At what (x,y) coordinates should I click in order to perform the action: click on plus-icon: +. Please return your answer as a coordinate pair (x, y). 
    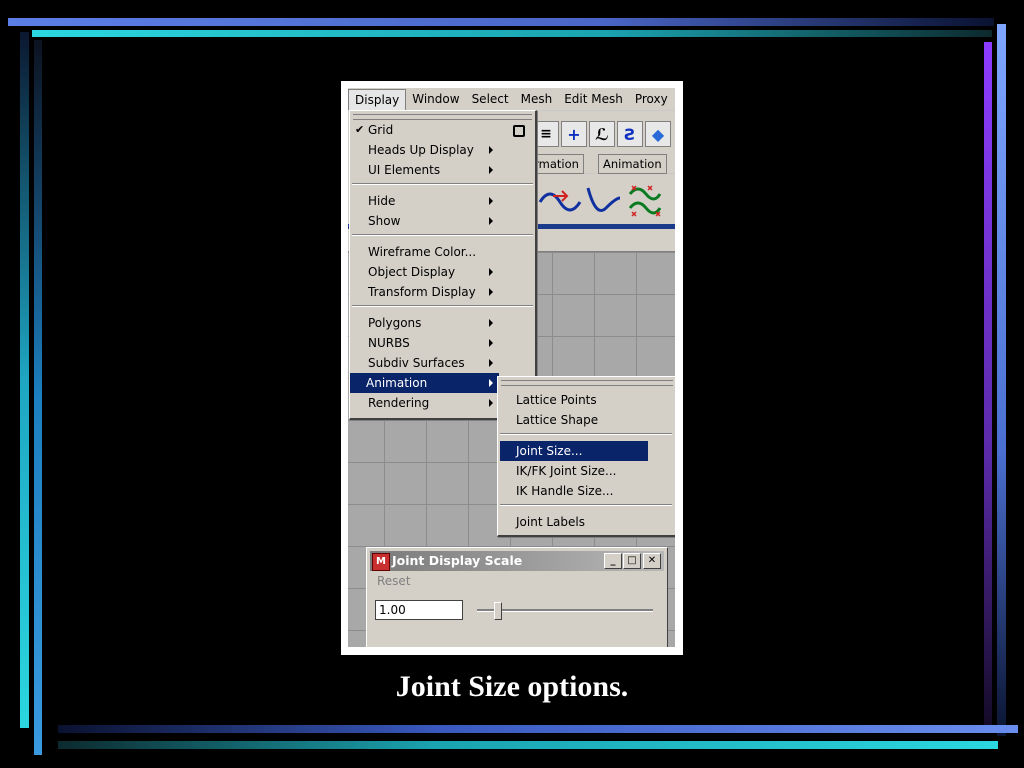
    Looking at the image, I should click on (574, 134).